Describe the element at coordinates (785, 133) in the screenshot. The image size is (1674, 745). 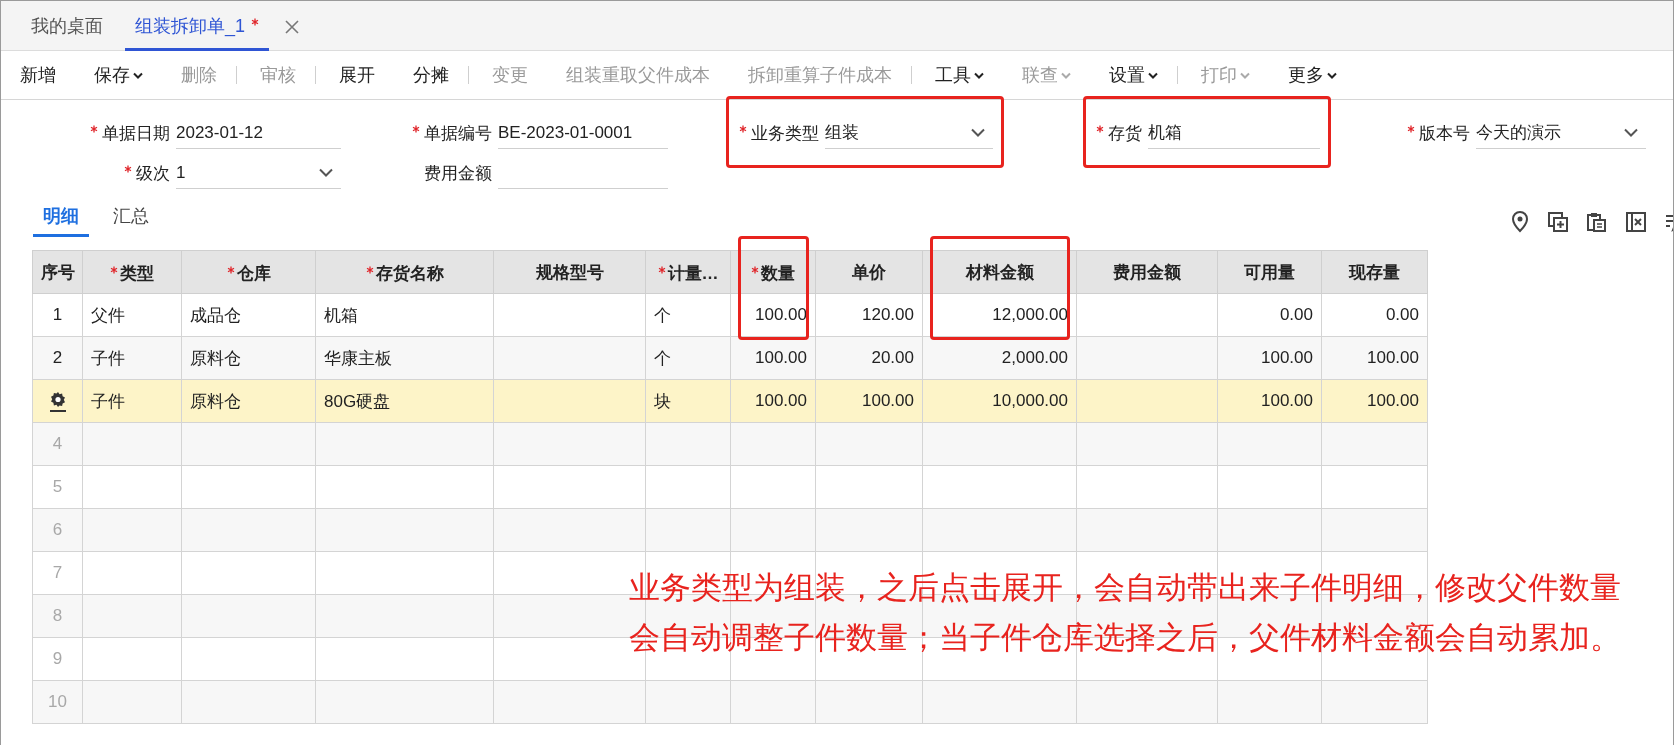
I see `field-label: 业务类型` at that location.